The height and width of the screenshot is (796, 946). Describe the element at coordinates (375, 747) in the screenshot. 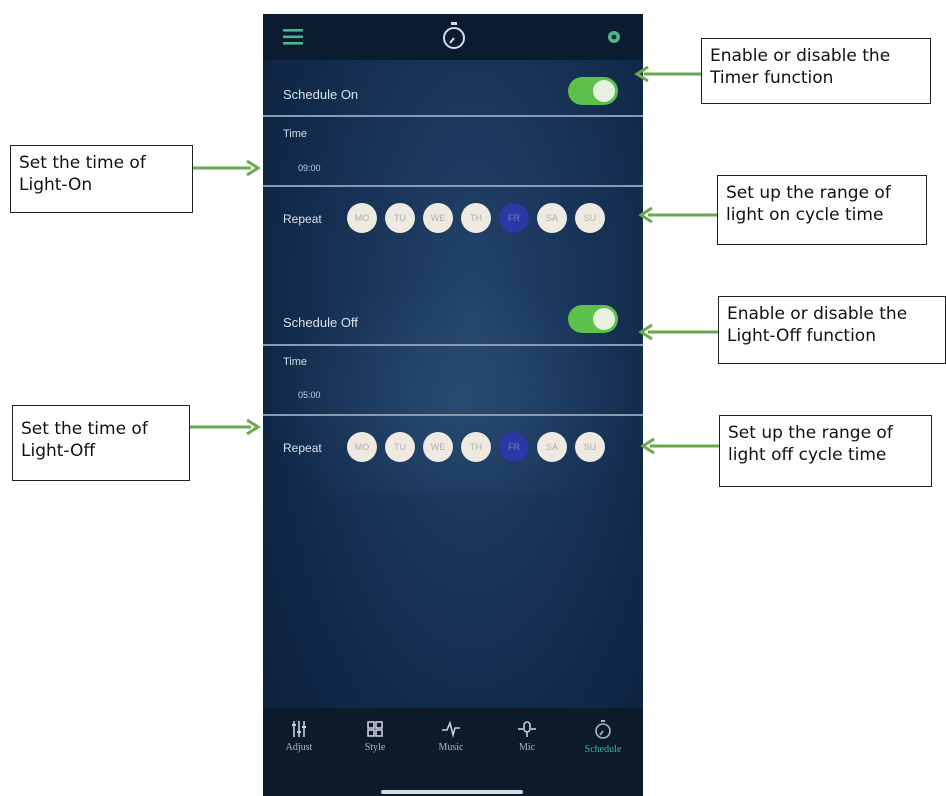

I see `tab-label: Style` at that location.